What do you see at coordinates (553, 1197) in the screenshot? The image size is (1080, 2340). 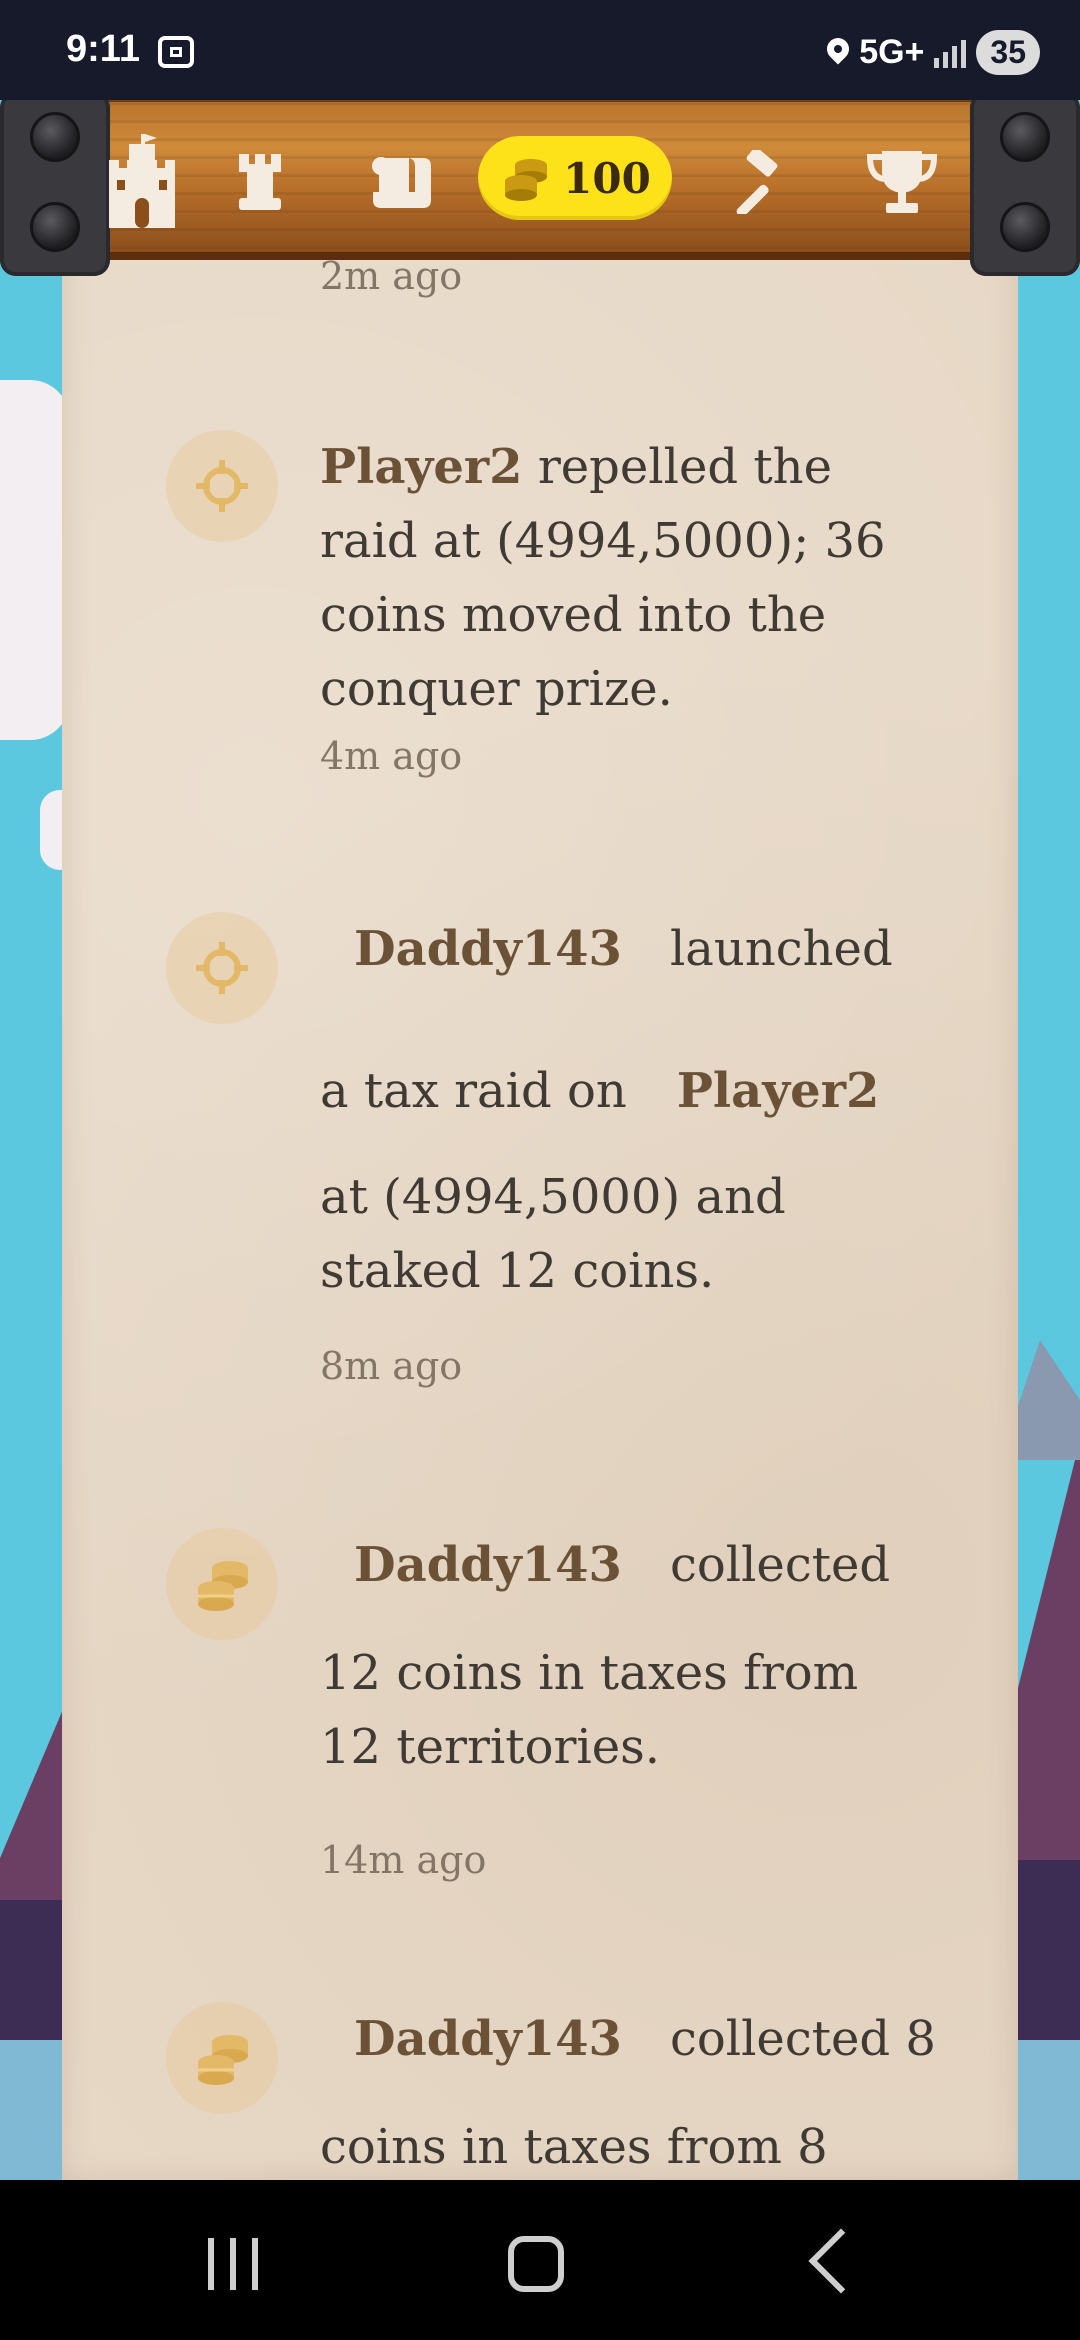 I see `entry-line: at (4994,5000) and` at bounding box center [553, 1197].